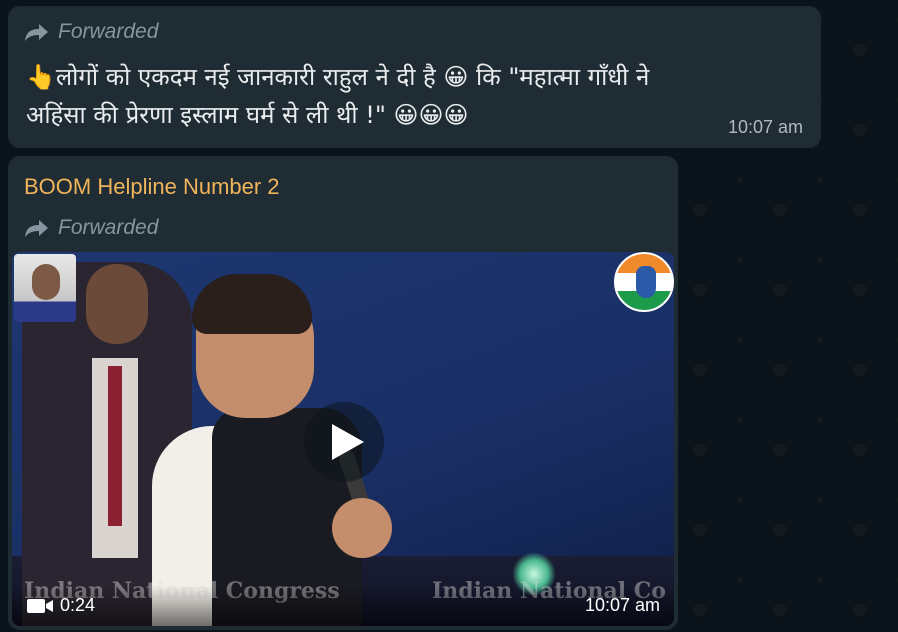  Describe the element at coordinates (78, 605) in the screenshot. I see `video-duration-label: 0:24` at that location.